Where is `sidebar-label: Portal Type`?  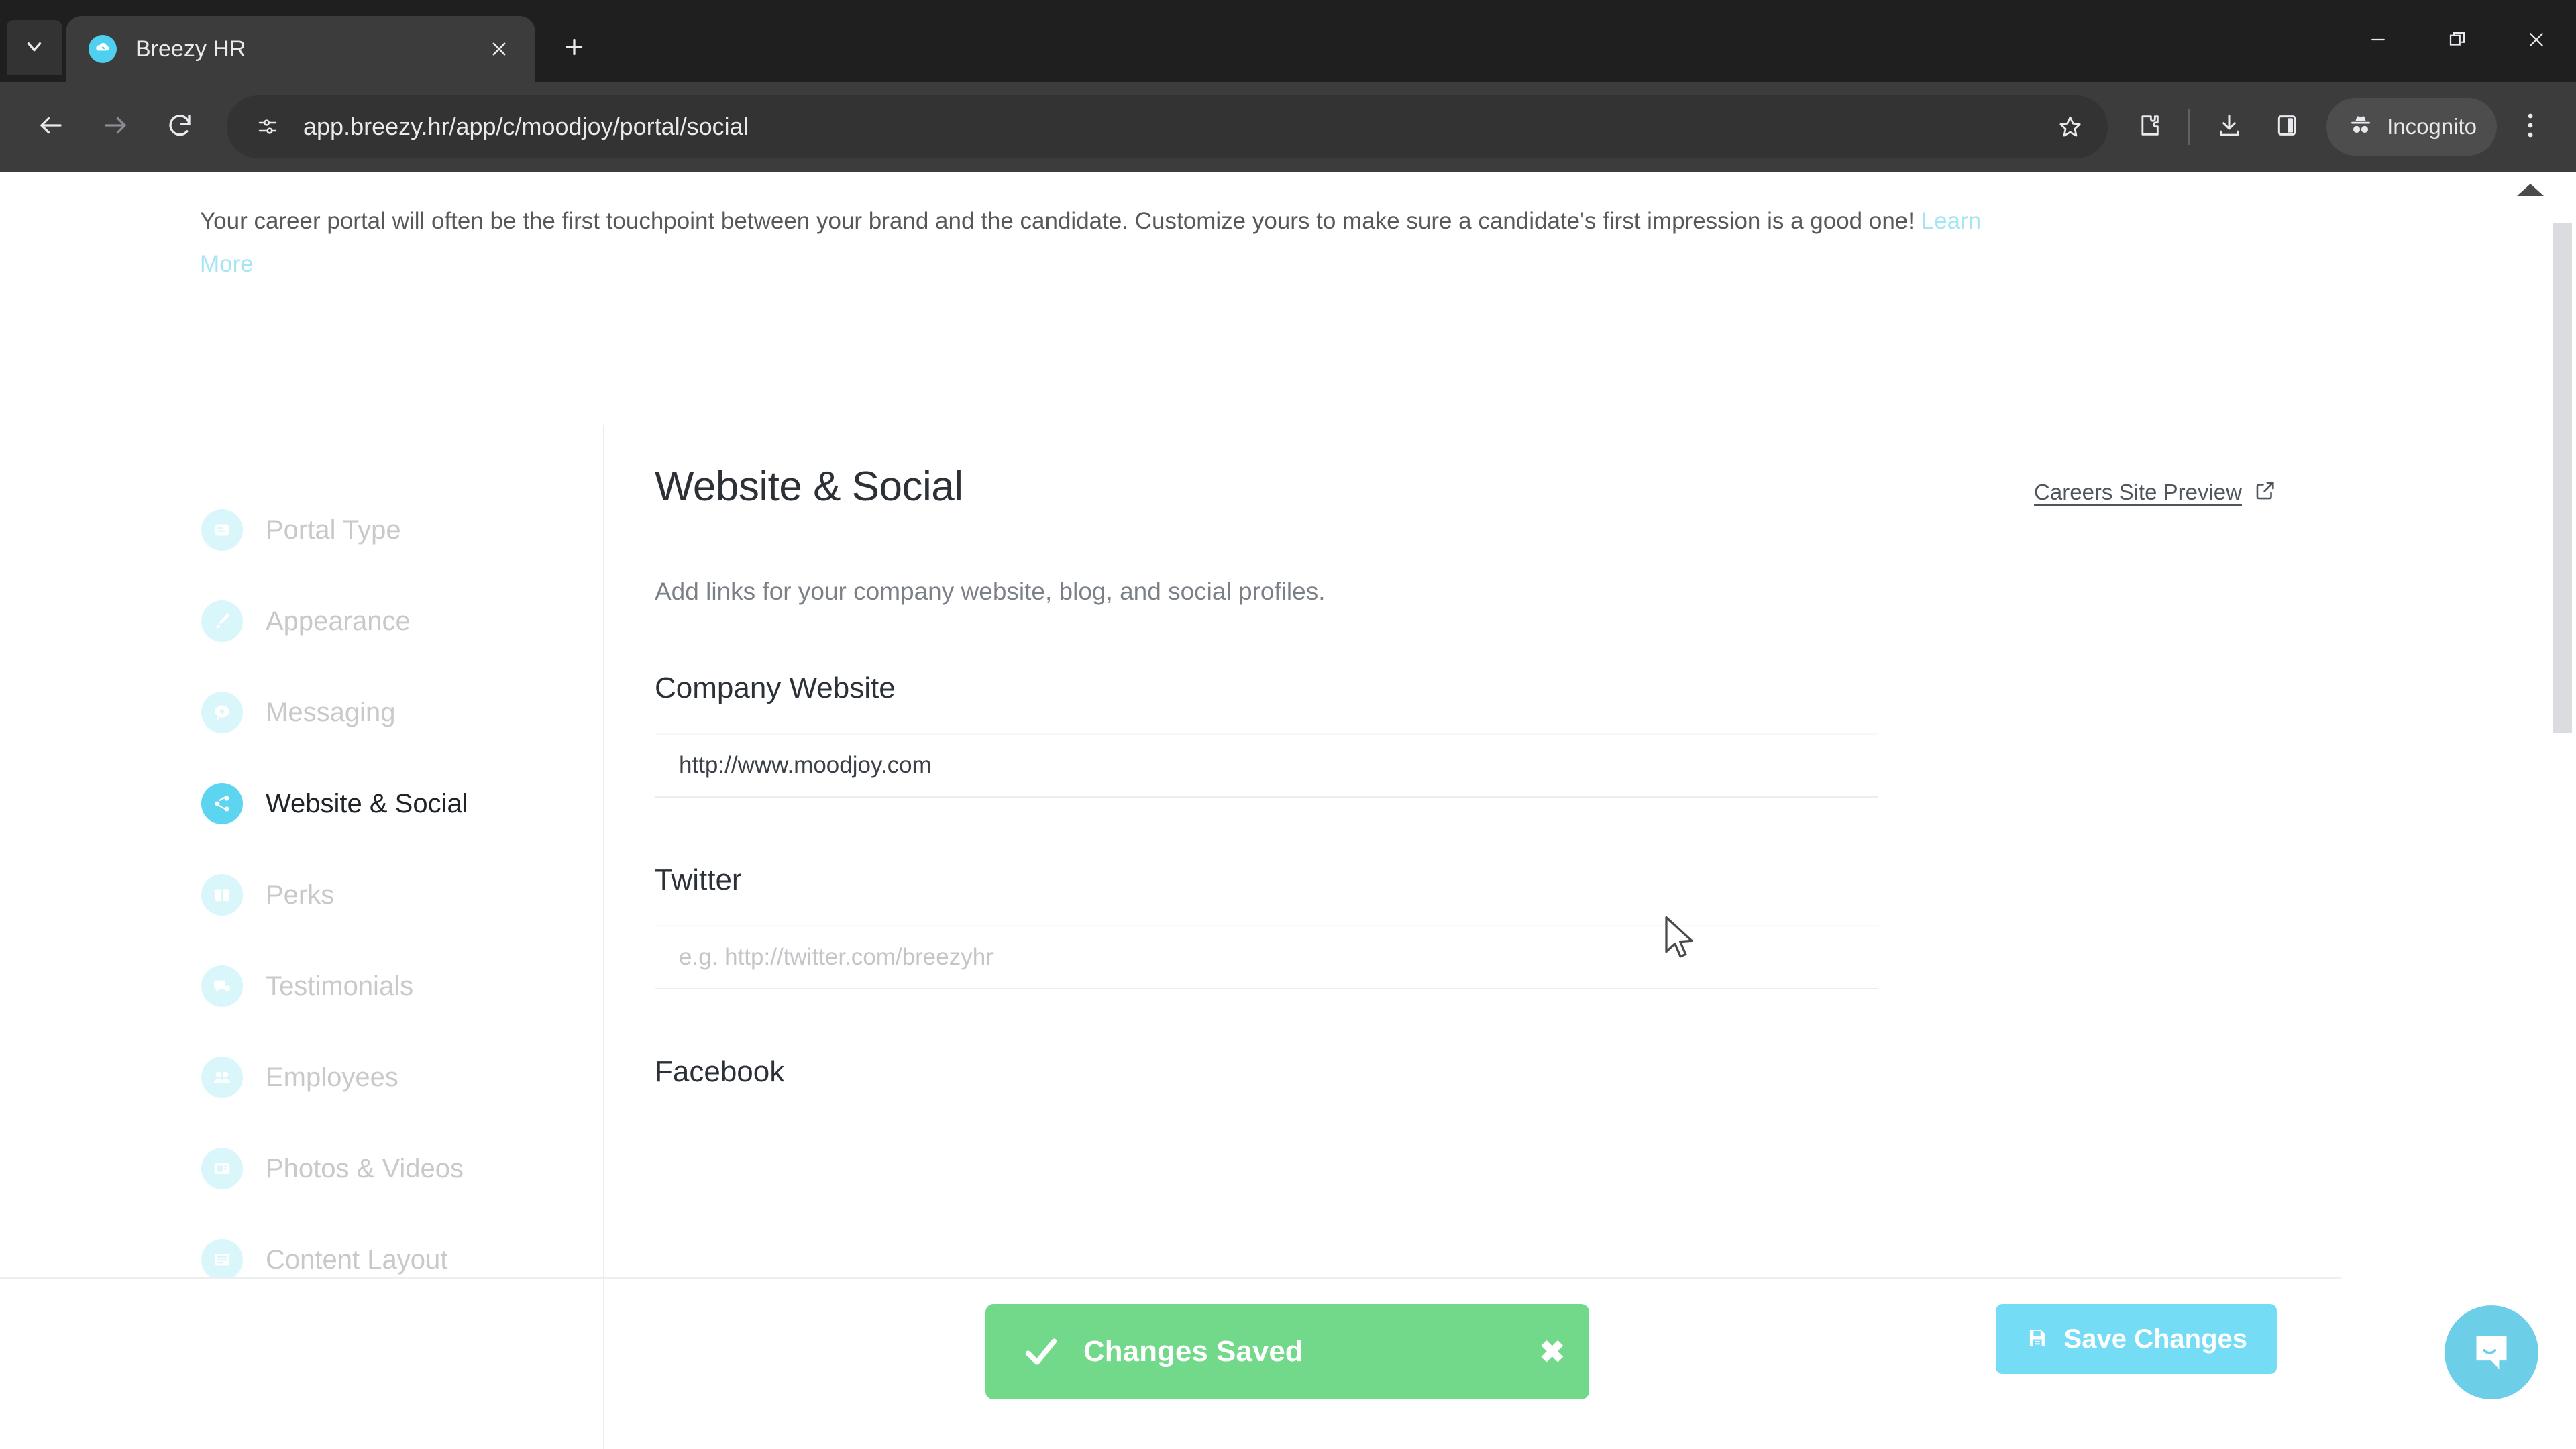 sidebar-label: Portal Type is located at coordinates (333, 530).